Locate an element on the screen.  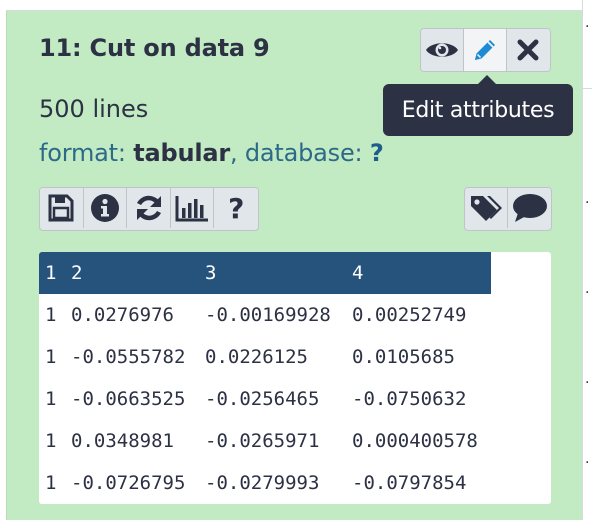
floppy-disk-icon is located at coordinates (61, 208).